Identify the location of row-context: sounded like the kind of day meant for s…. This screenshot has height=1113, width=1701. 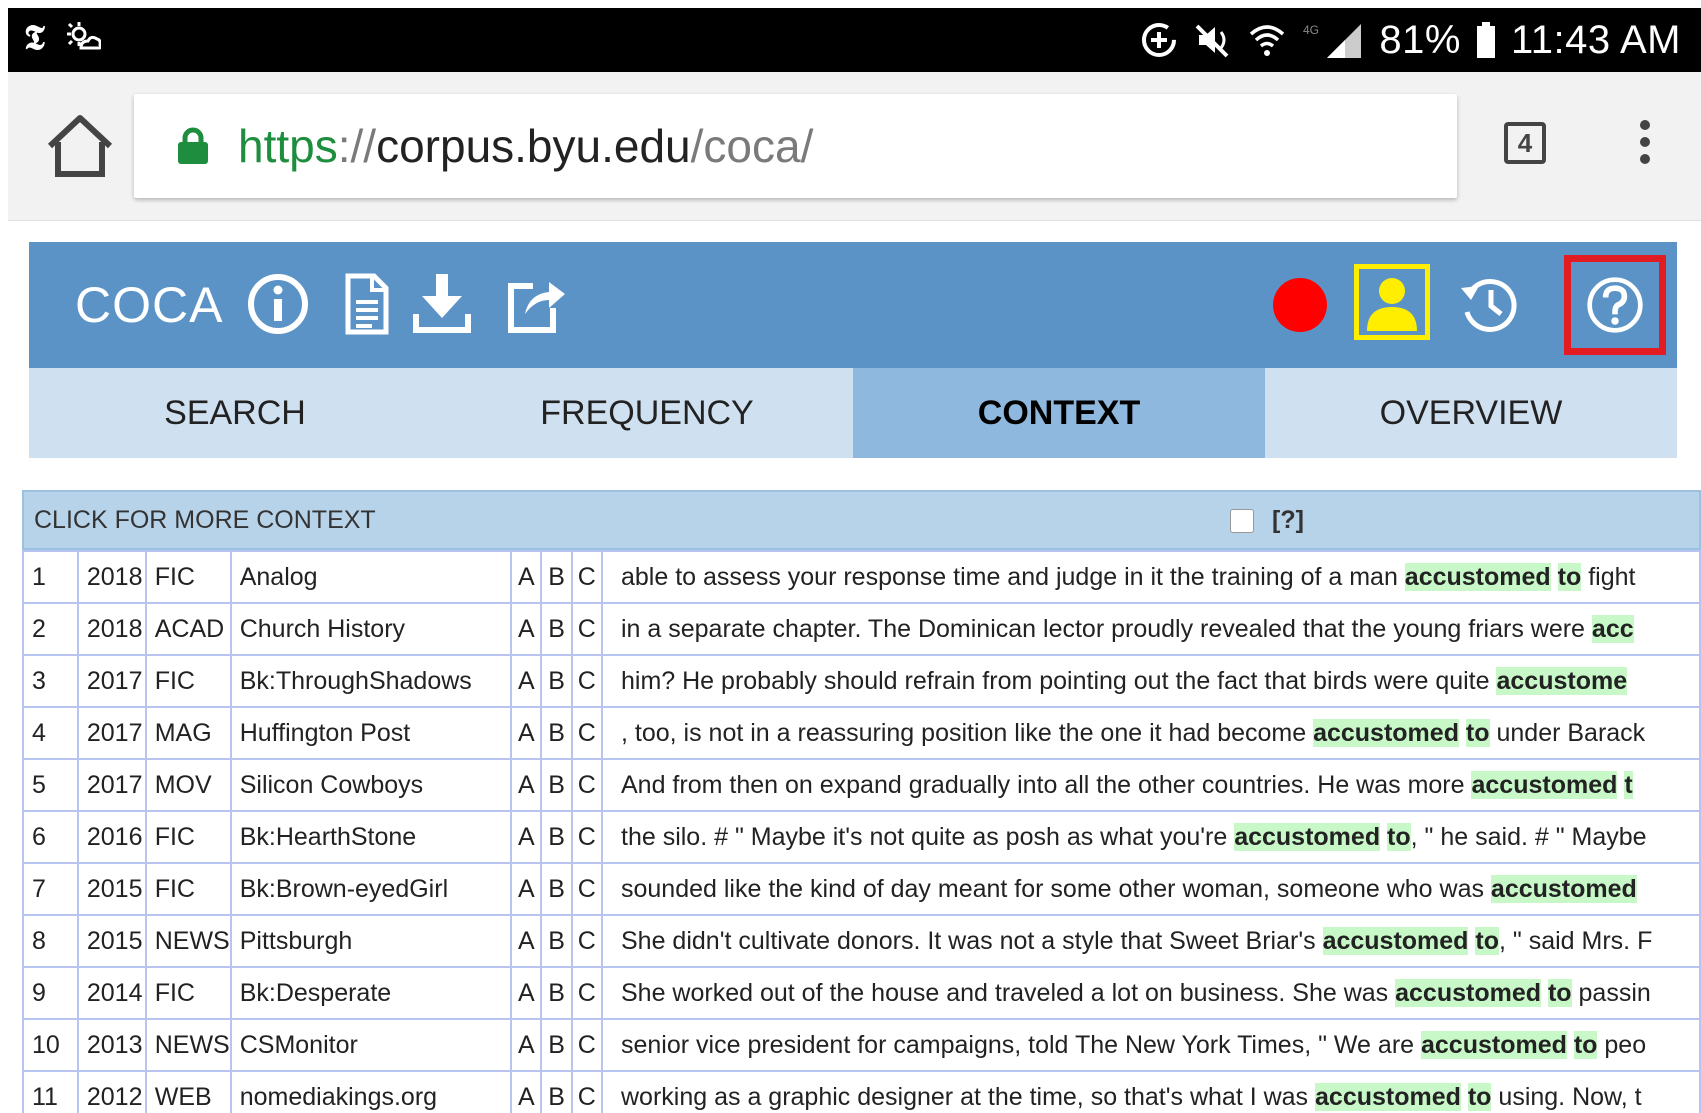
(1151, 889).